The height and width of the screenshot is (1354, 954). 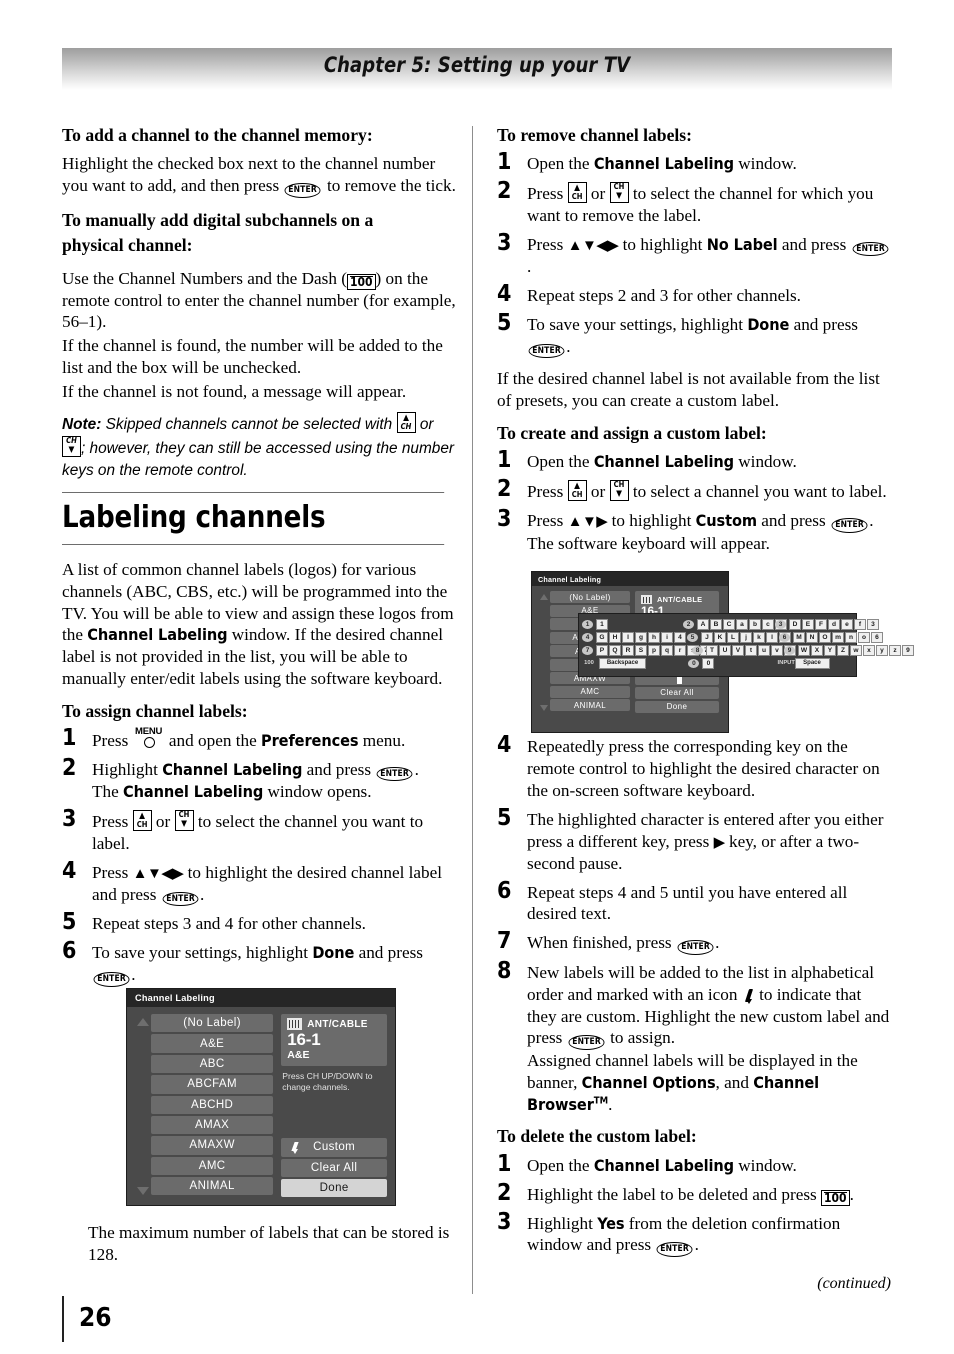 What do you see at coordinates (111, 843) in the screenshot?
I see `step-text: label.` at bounding box center [111, 843].